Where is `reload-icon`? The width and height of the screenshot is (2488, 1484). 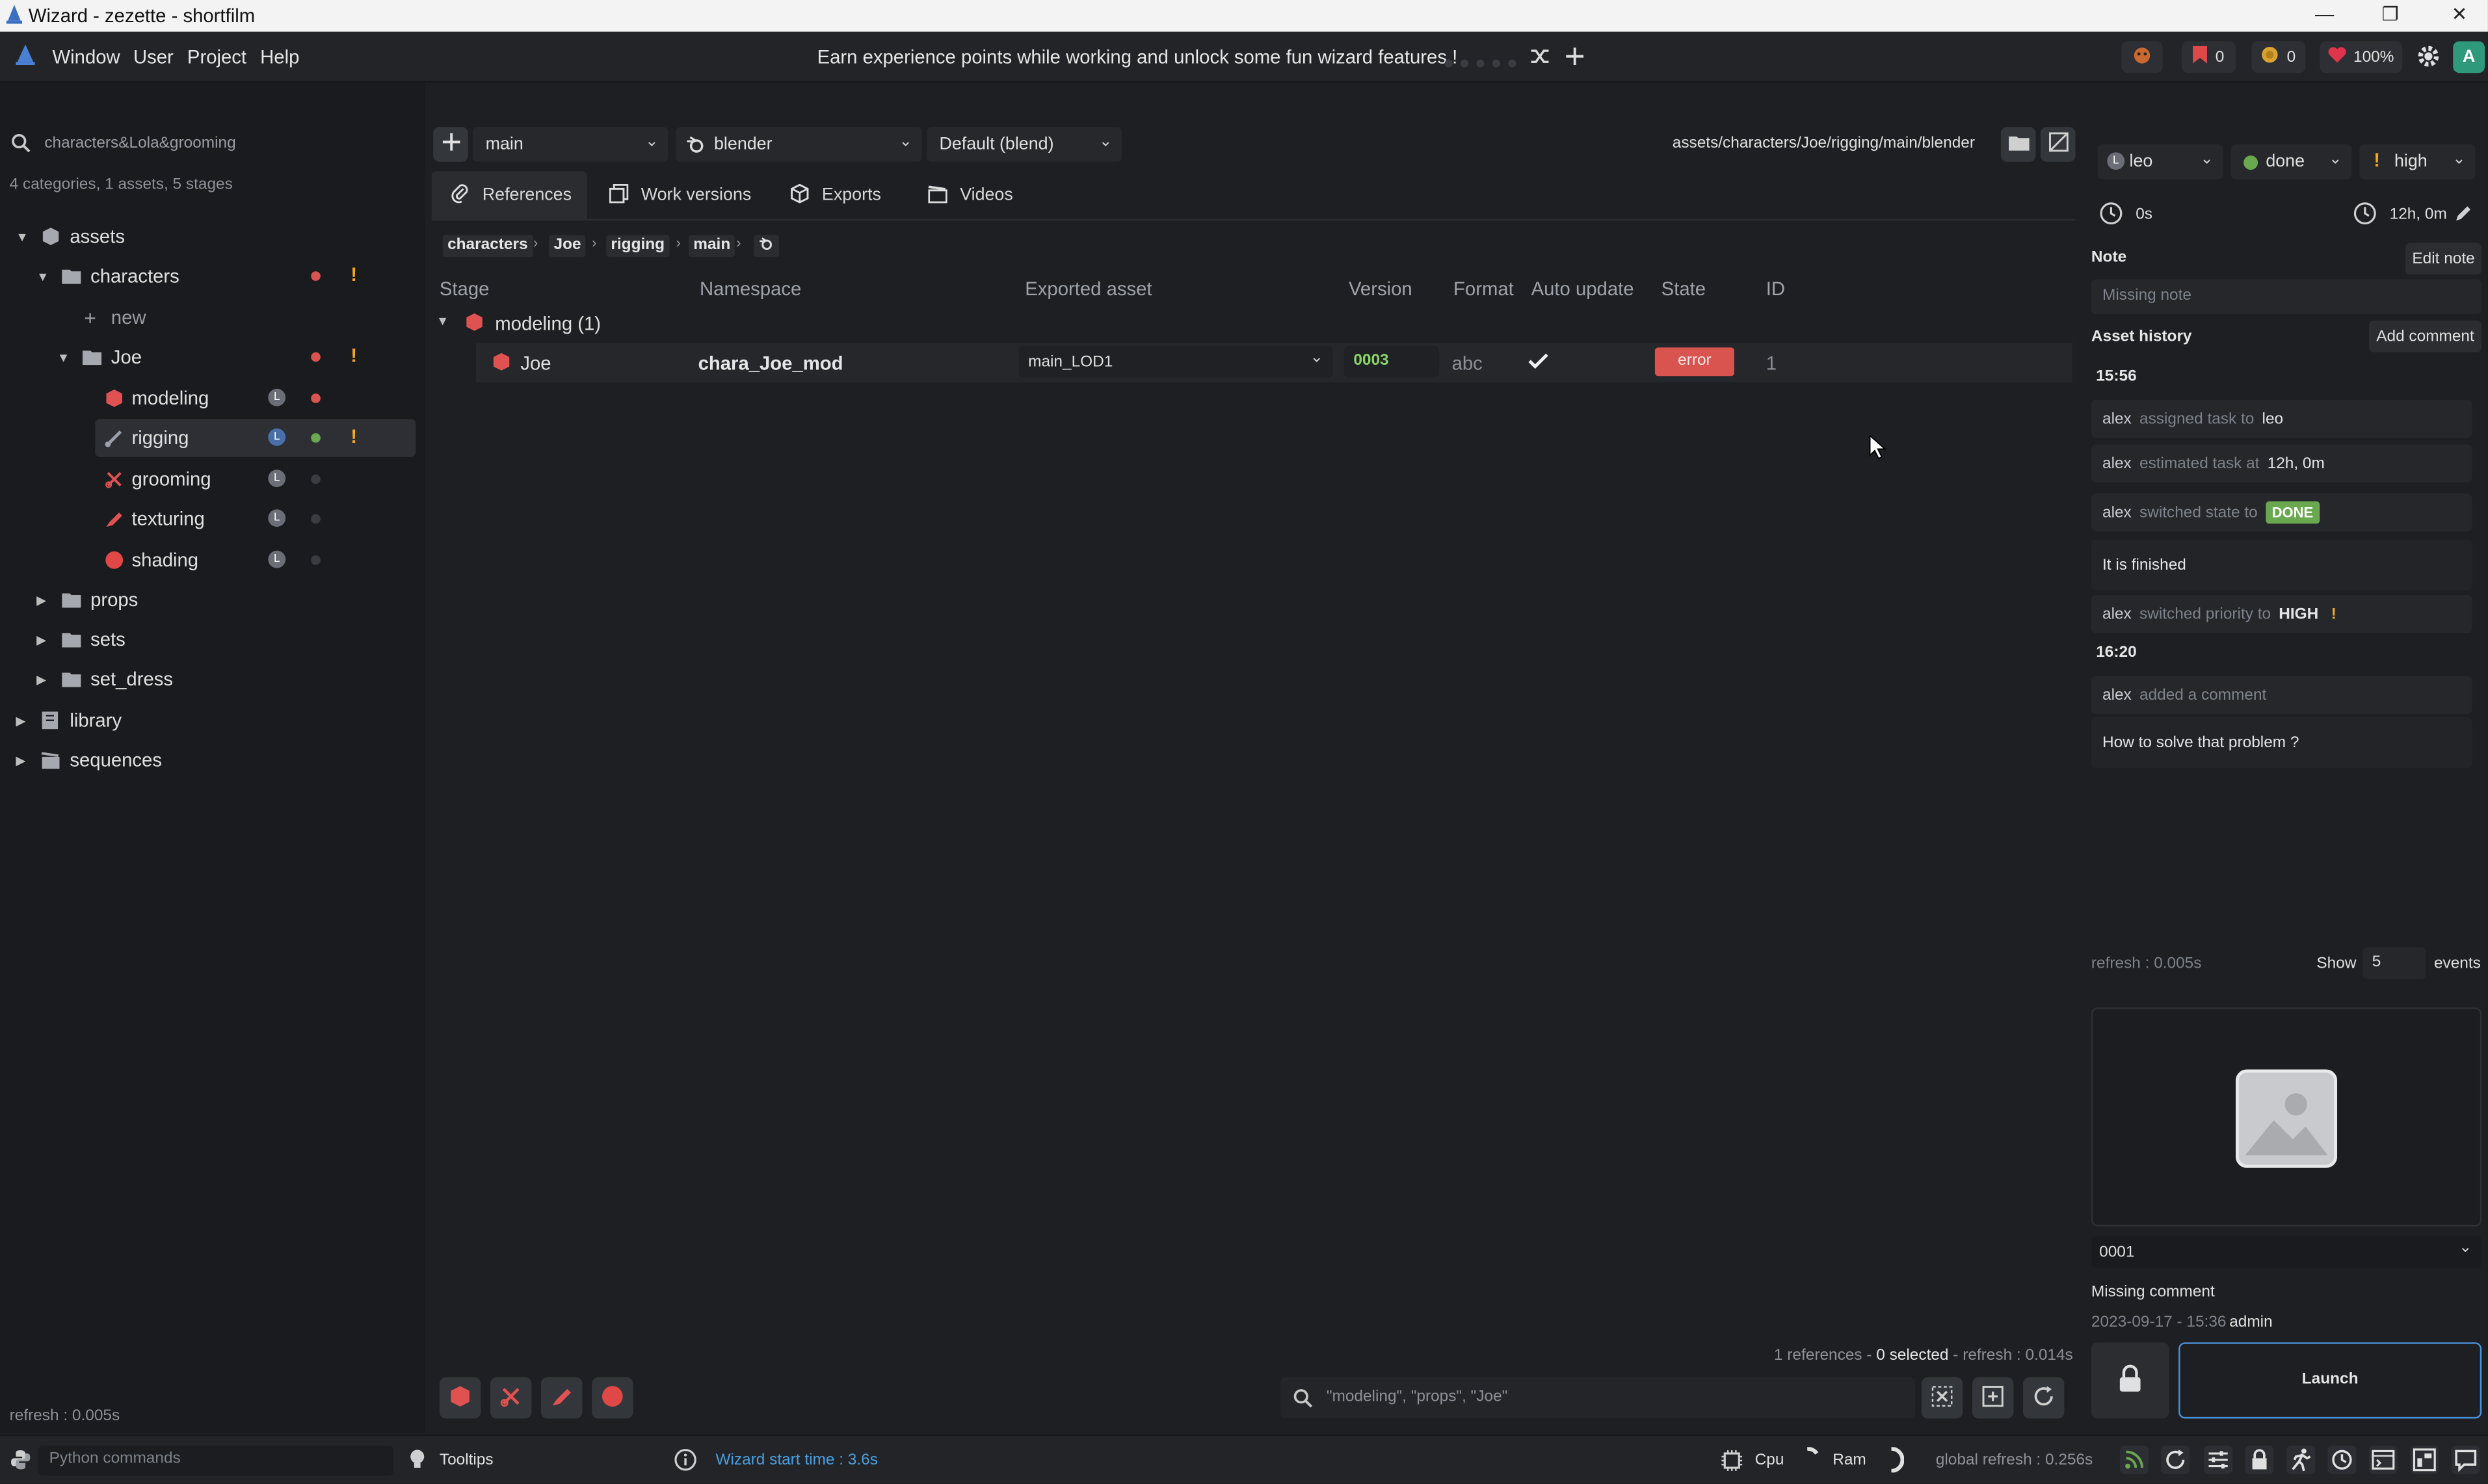
reload-icon is located at coordinates (2175, 1459).